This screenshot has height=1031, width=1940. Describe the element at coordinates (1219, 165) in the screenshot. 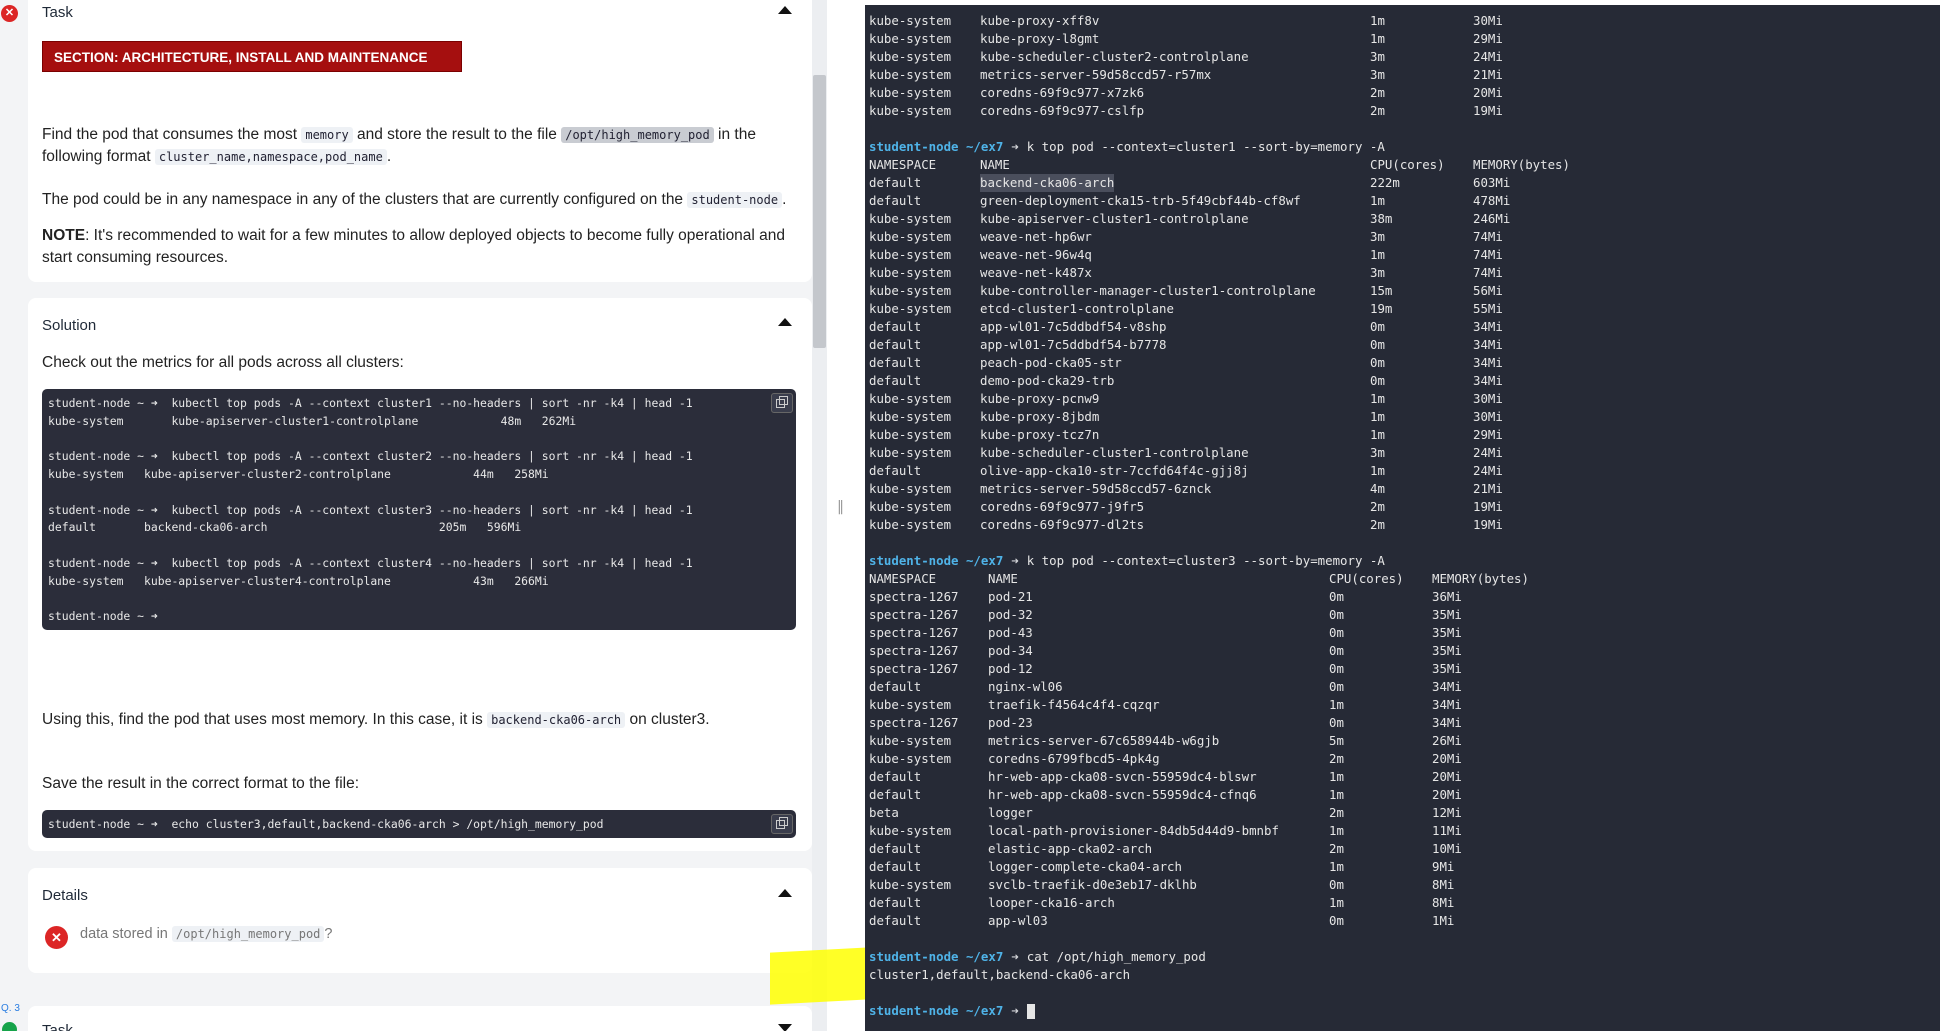

I see `terminal-header-row: NAMESPACE NAME CPU(cores) MEMORY(bytes)` at that location.